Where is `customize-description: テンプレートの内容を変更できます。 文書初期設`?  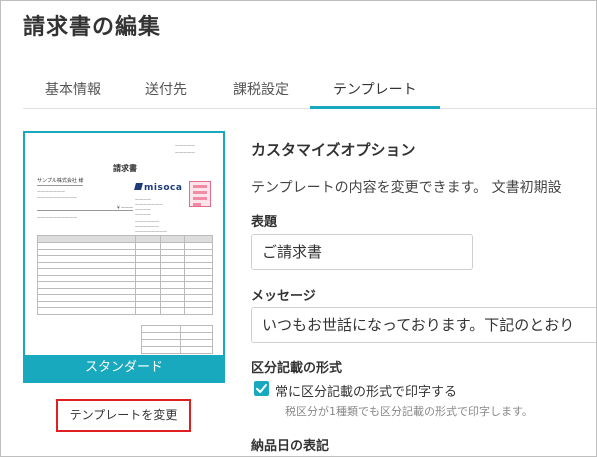 customize-description: テンプレートの内容を変更できます。 文書初期設 is located at coordinates (406, 188).